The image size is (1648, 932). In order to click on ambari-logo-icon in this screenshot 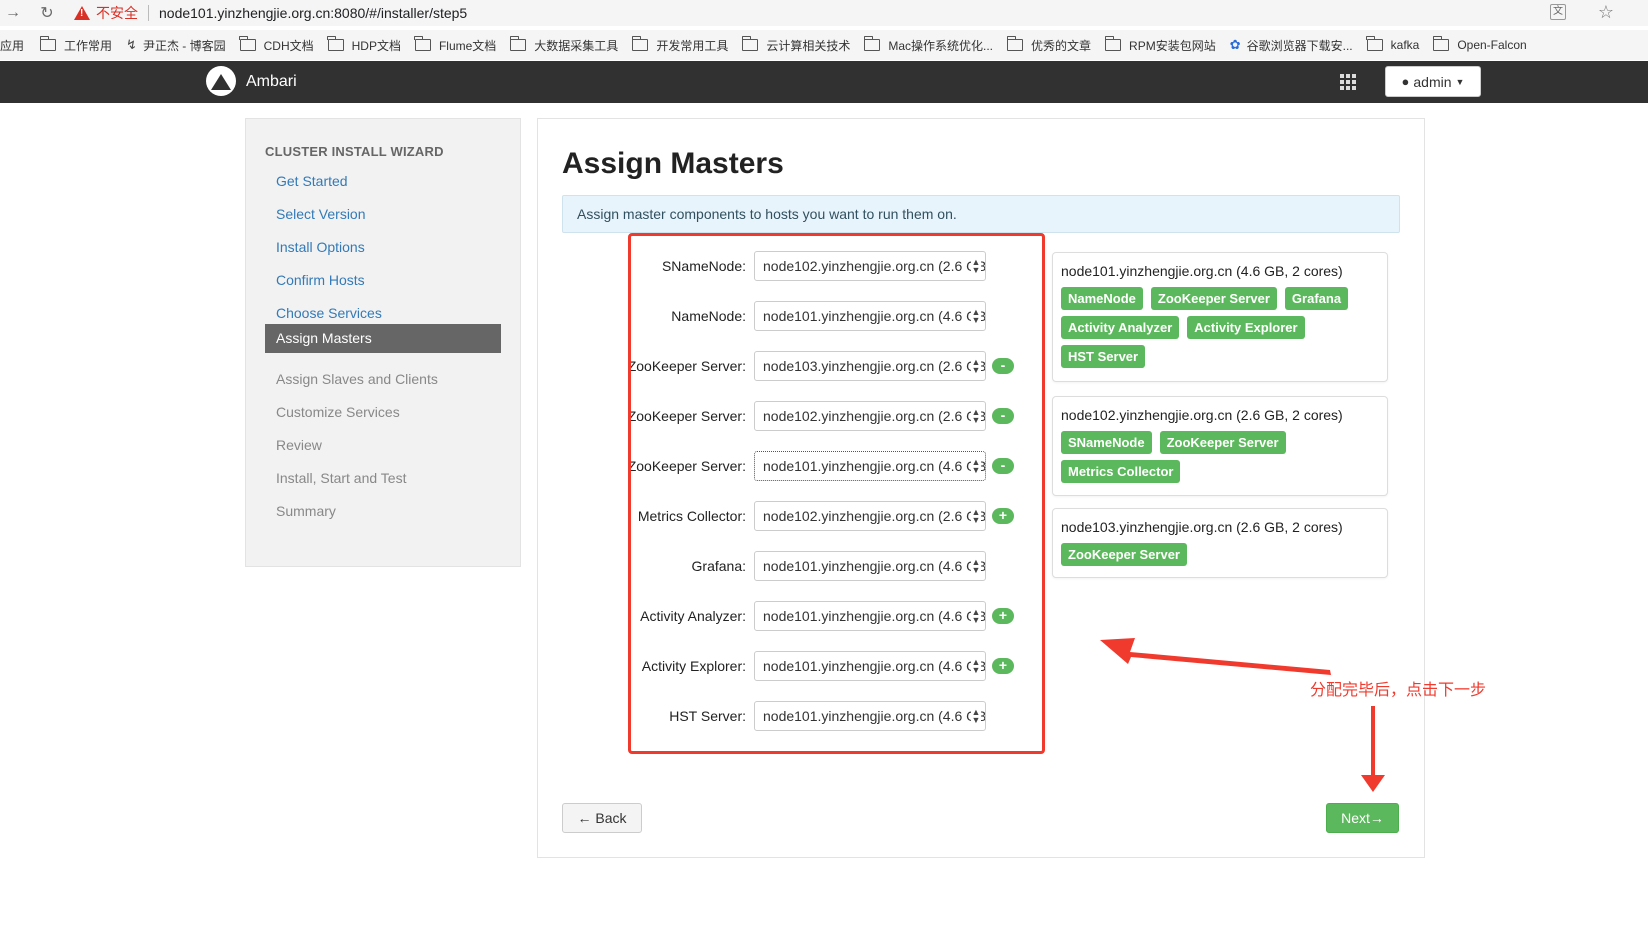, I will do `click(221, 81)`.